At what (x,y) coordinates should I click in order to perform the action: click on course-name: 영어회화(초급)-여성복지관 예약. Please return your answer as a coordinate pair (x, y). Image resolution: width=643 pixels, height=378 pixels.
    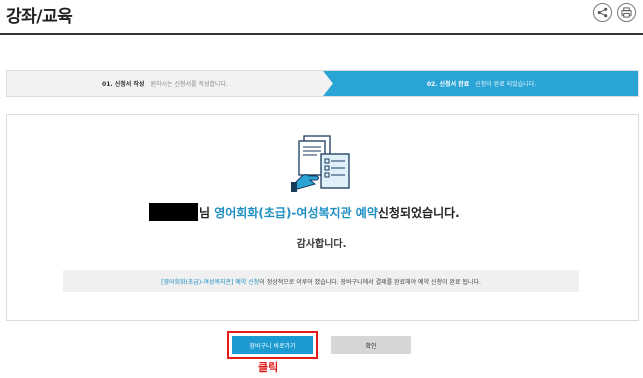
    Looking at the image, I should click on (296, 213).